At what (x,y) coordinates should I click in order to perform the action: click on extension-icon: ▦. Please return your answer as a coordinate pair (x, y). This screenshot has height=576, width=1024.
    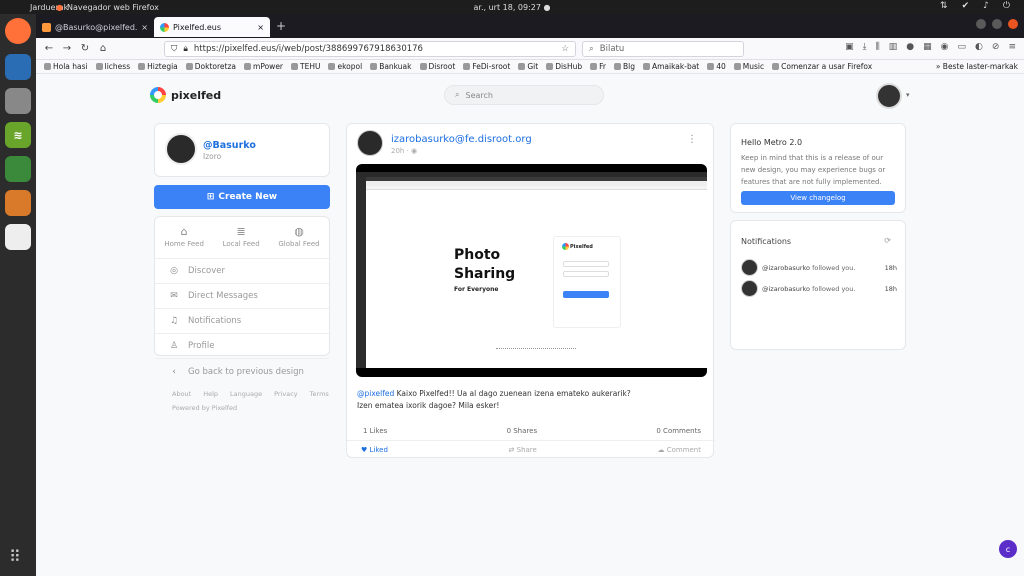
    Looking at the image, I should click on (927, 47).